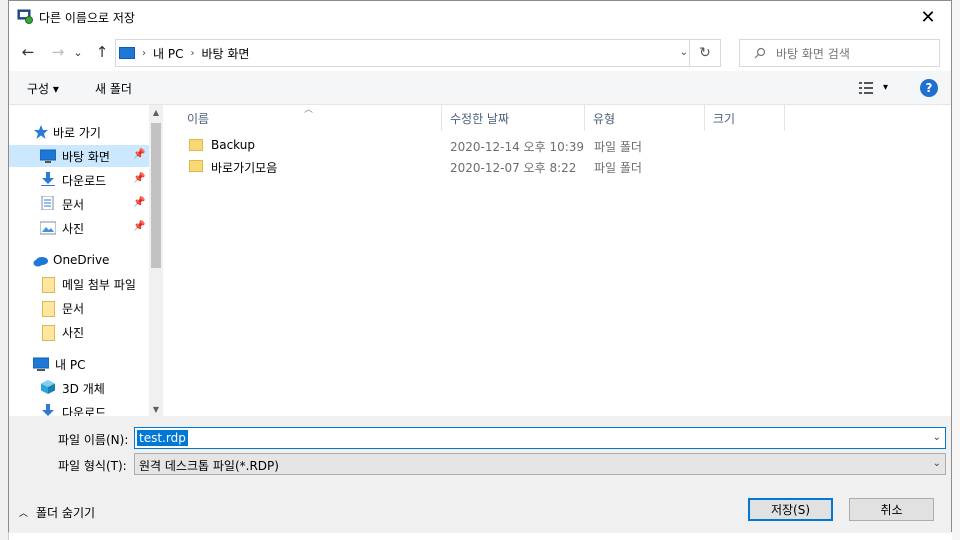 The image size is (960, 540). What do you see at coordinates (209, 466) in the screenshot?
I see `filetype-value: 원격 데스크톱 파일(*.RDP)` at bounding box center [209, 466].